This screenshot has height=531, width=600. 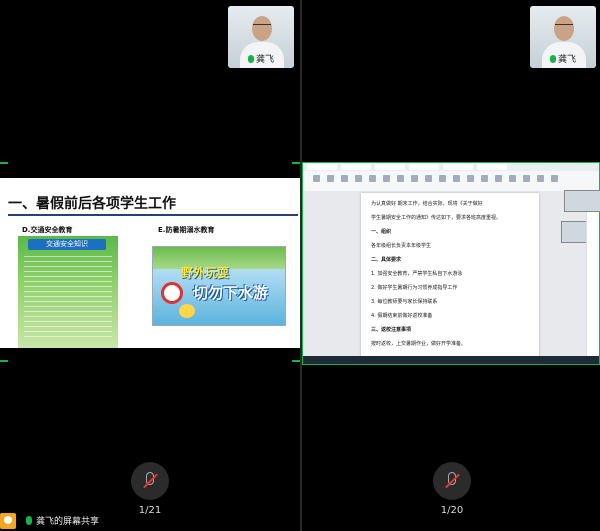 What do you see at coordinates (231, 293) in the screenshot?
I see `poster-title-line2: 切勿下水游` at bounding box center [231, 293].